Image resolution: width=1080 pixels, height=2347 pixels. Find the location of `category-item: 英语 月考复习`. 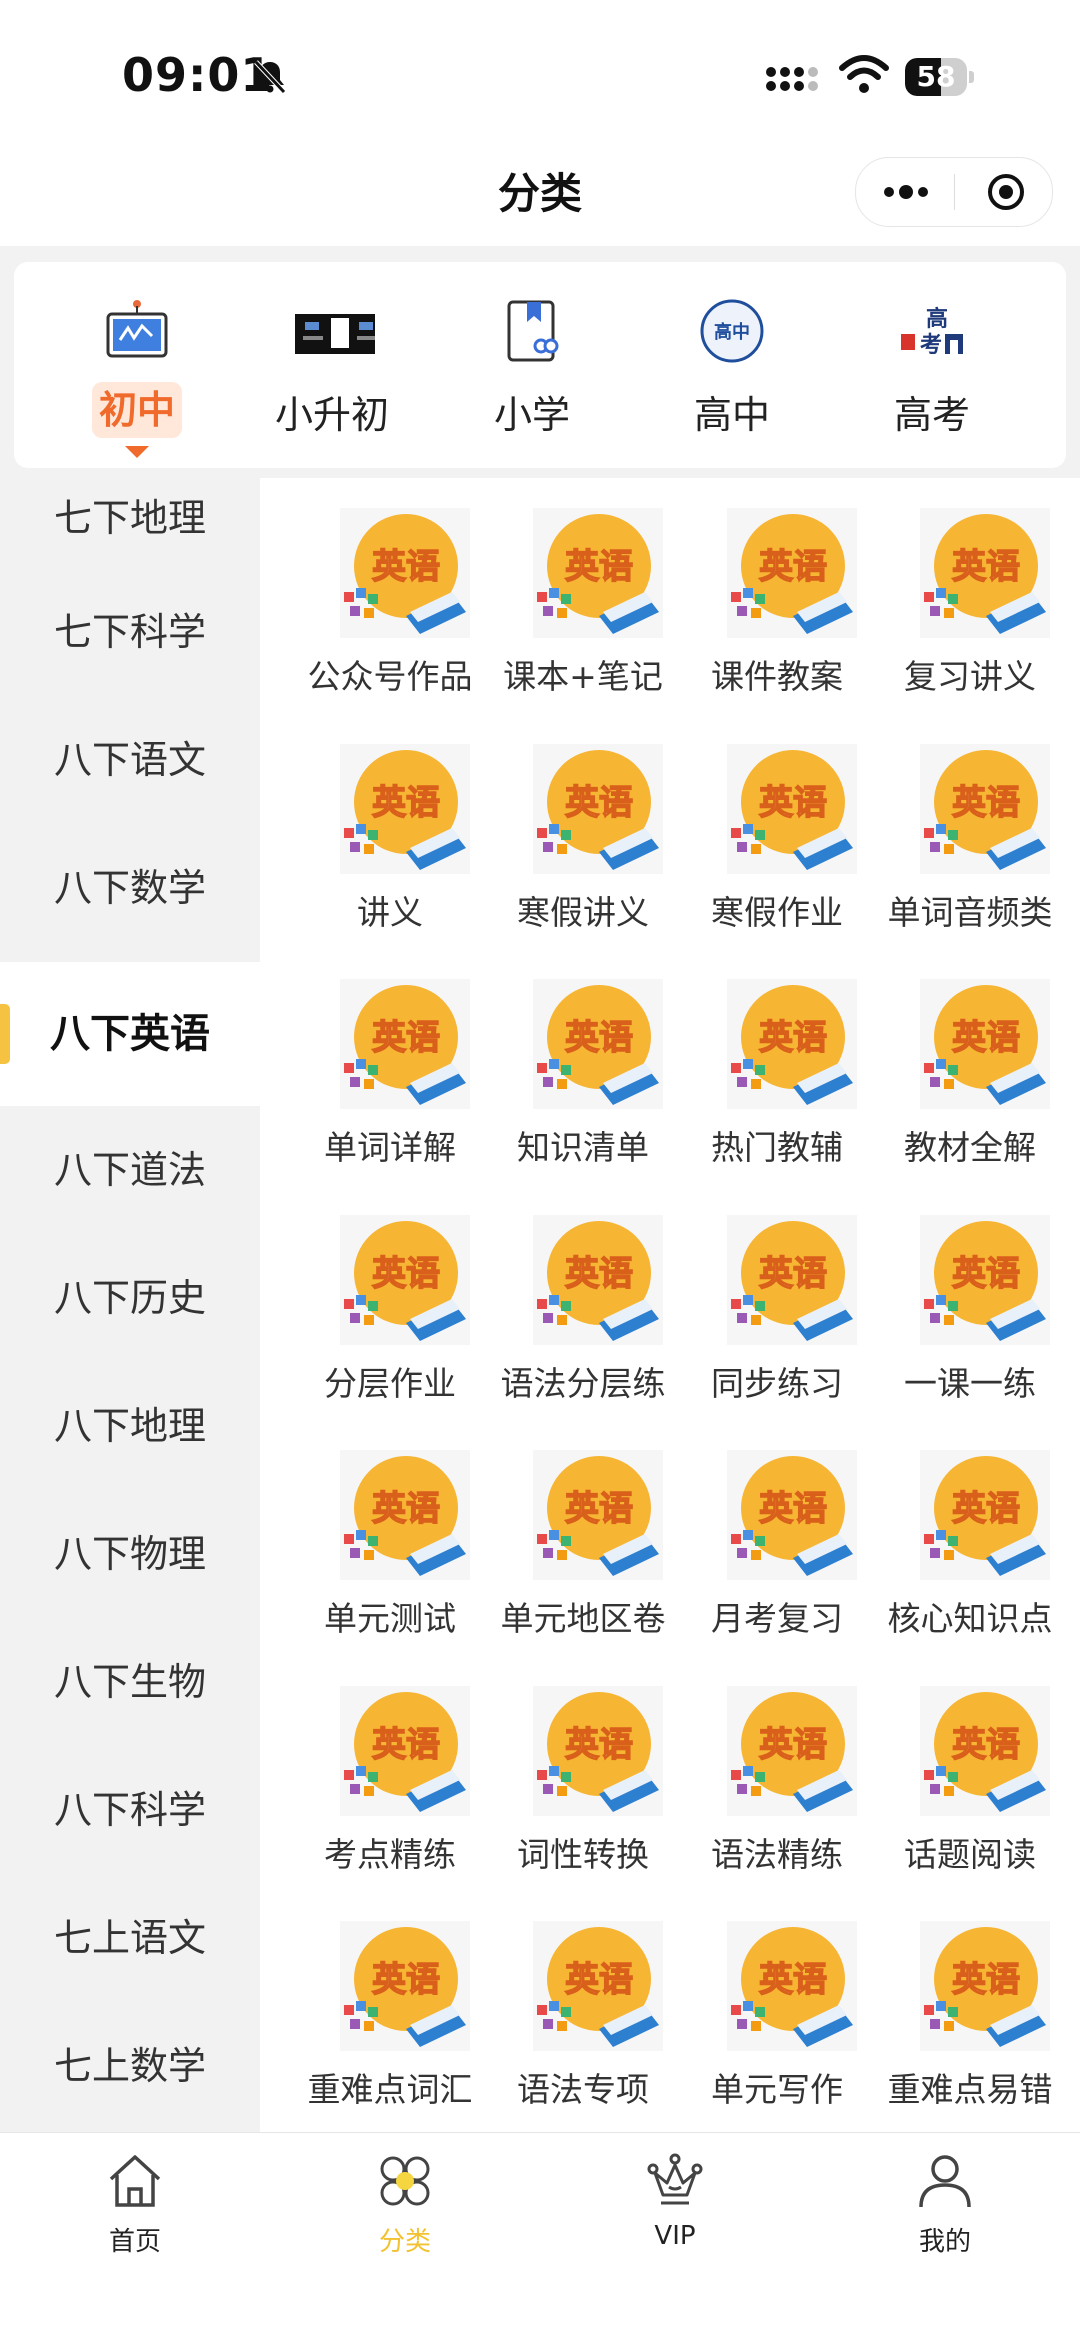

category-item: 英语 月考复习 is located at coordinates (777, 1535).